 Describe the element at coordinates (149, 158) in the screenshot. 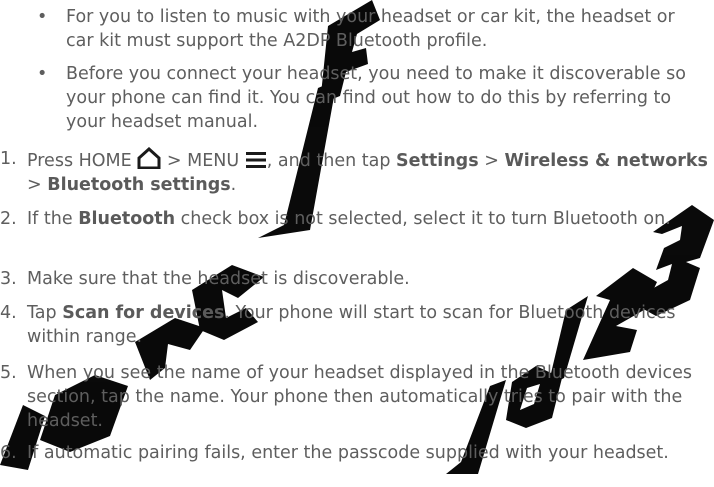

I see `home-icon` at that location.